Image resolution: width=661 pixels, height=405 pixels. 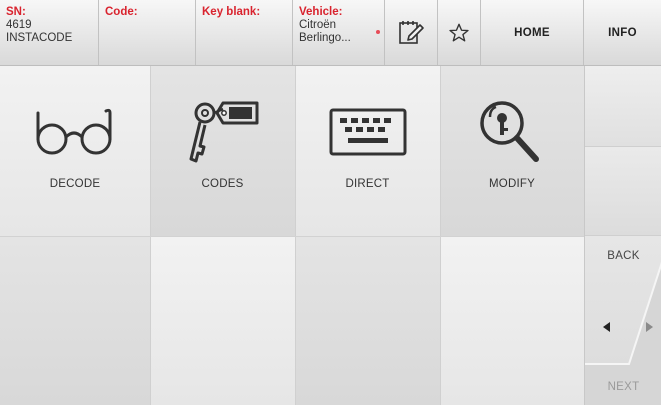 I want to click on decode-tile: DECODE, so click(x=75, y=151).